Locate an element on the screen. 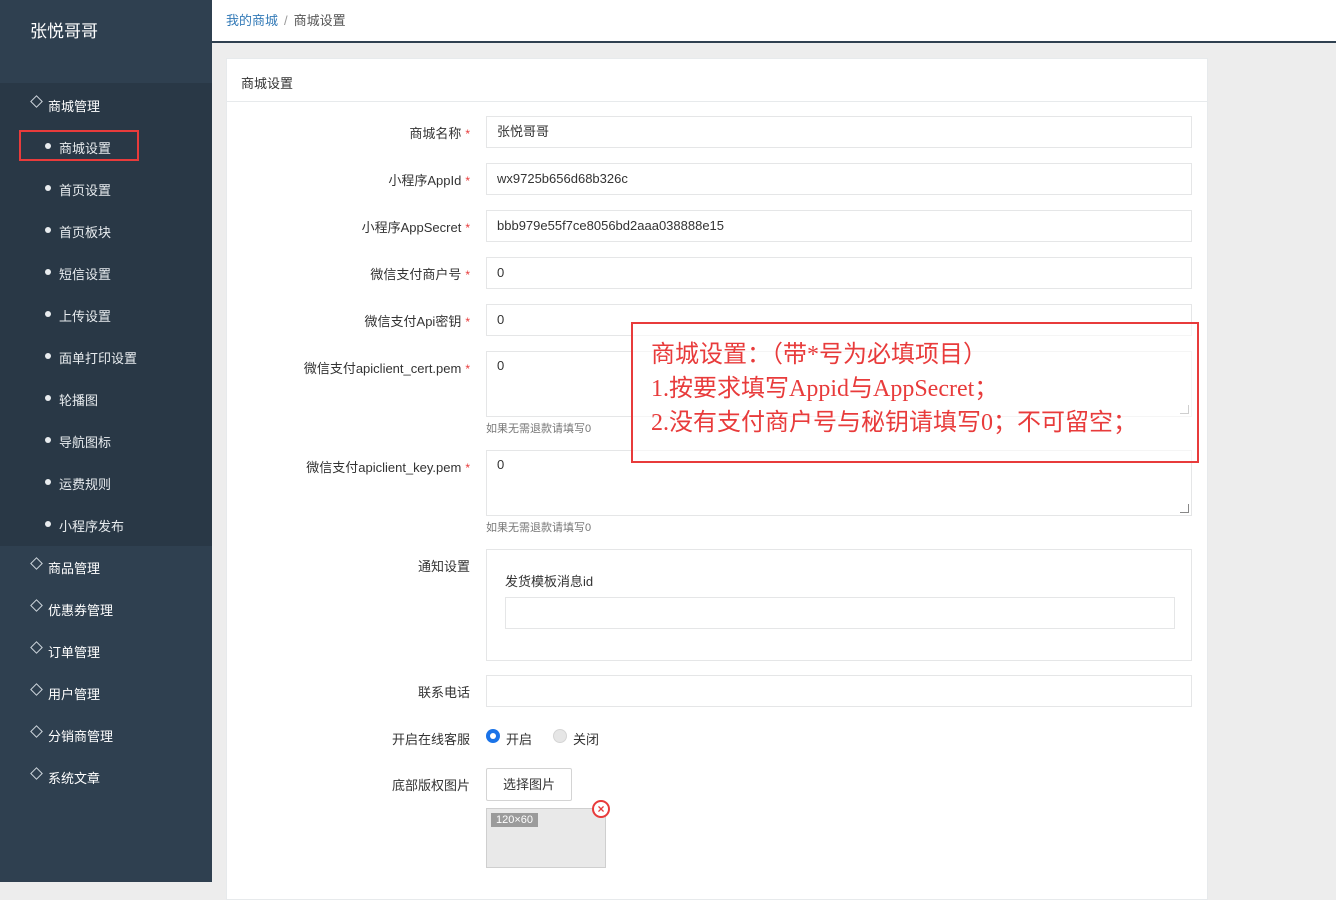  sidebar-item-miniprogram-publish: 小程序发布 is located at coordinates (106, 524).